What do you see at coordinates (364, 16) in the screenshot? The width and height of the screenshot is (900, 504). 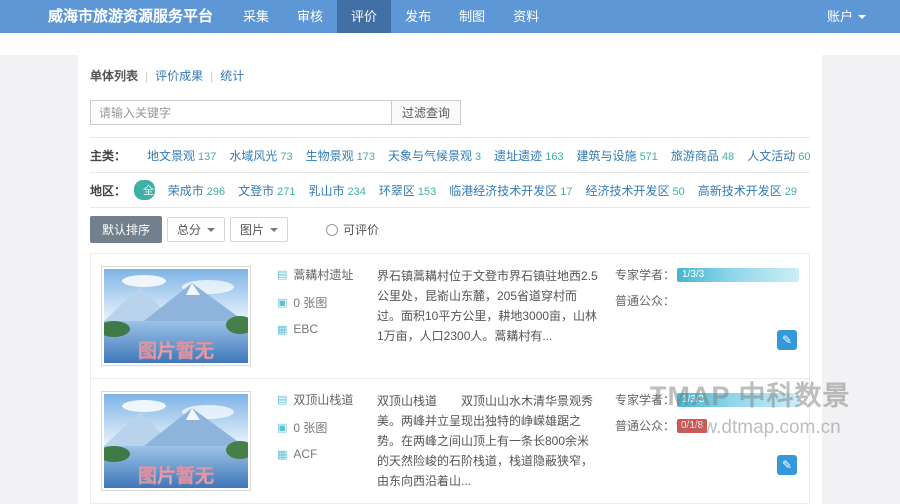 I see `nav-item-evaluate: 评价` at bounding box center [364, 16].